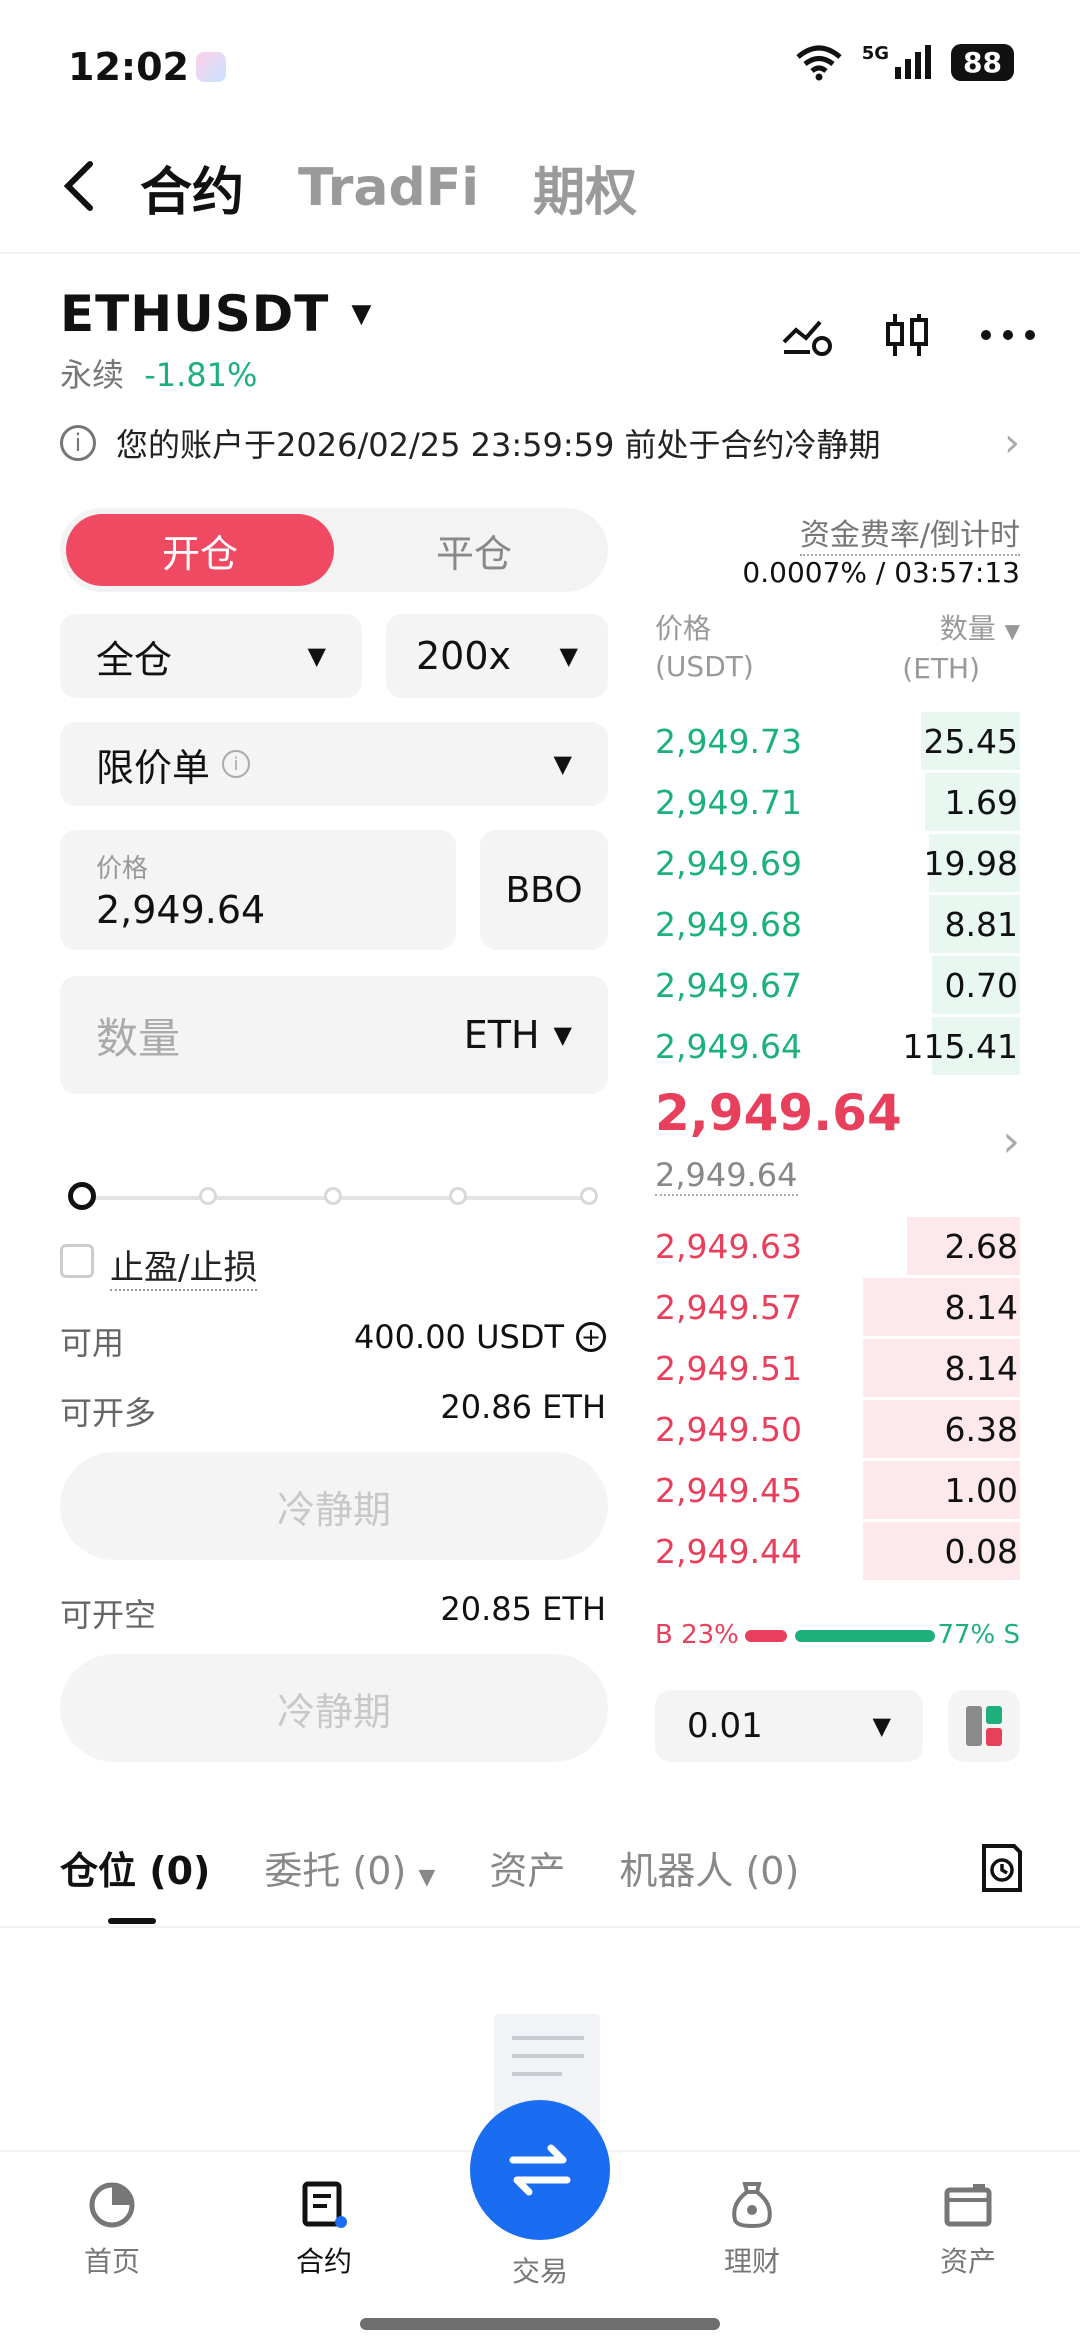 The height and width of the screenshot is (2352, 1080). Describe the element at coordinates (984, 1726) in the screenshot. I see `layout-toggle-button` at that location.